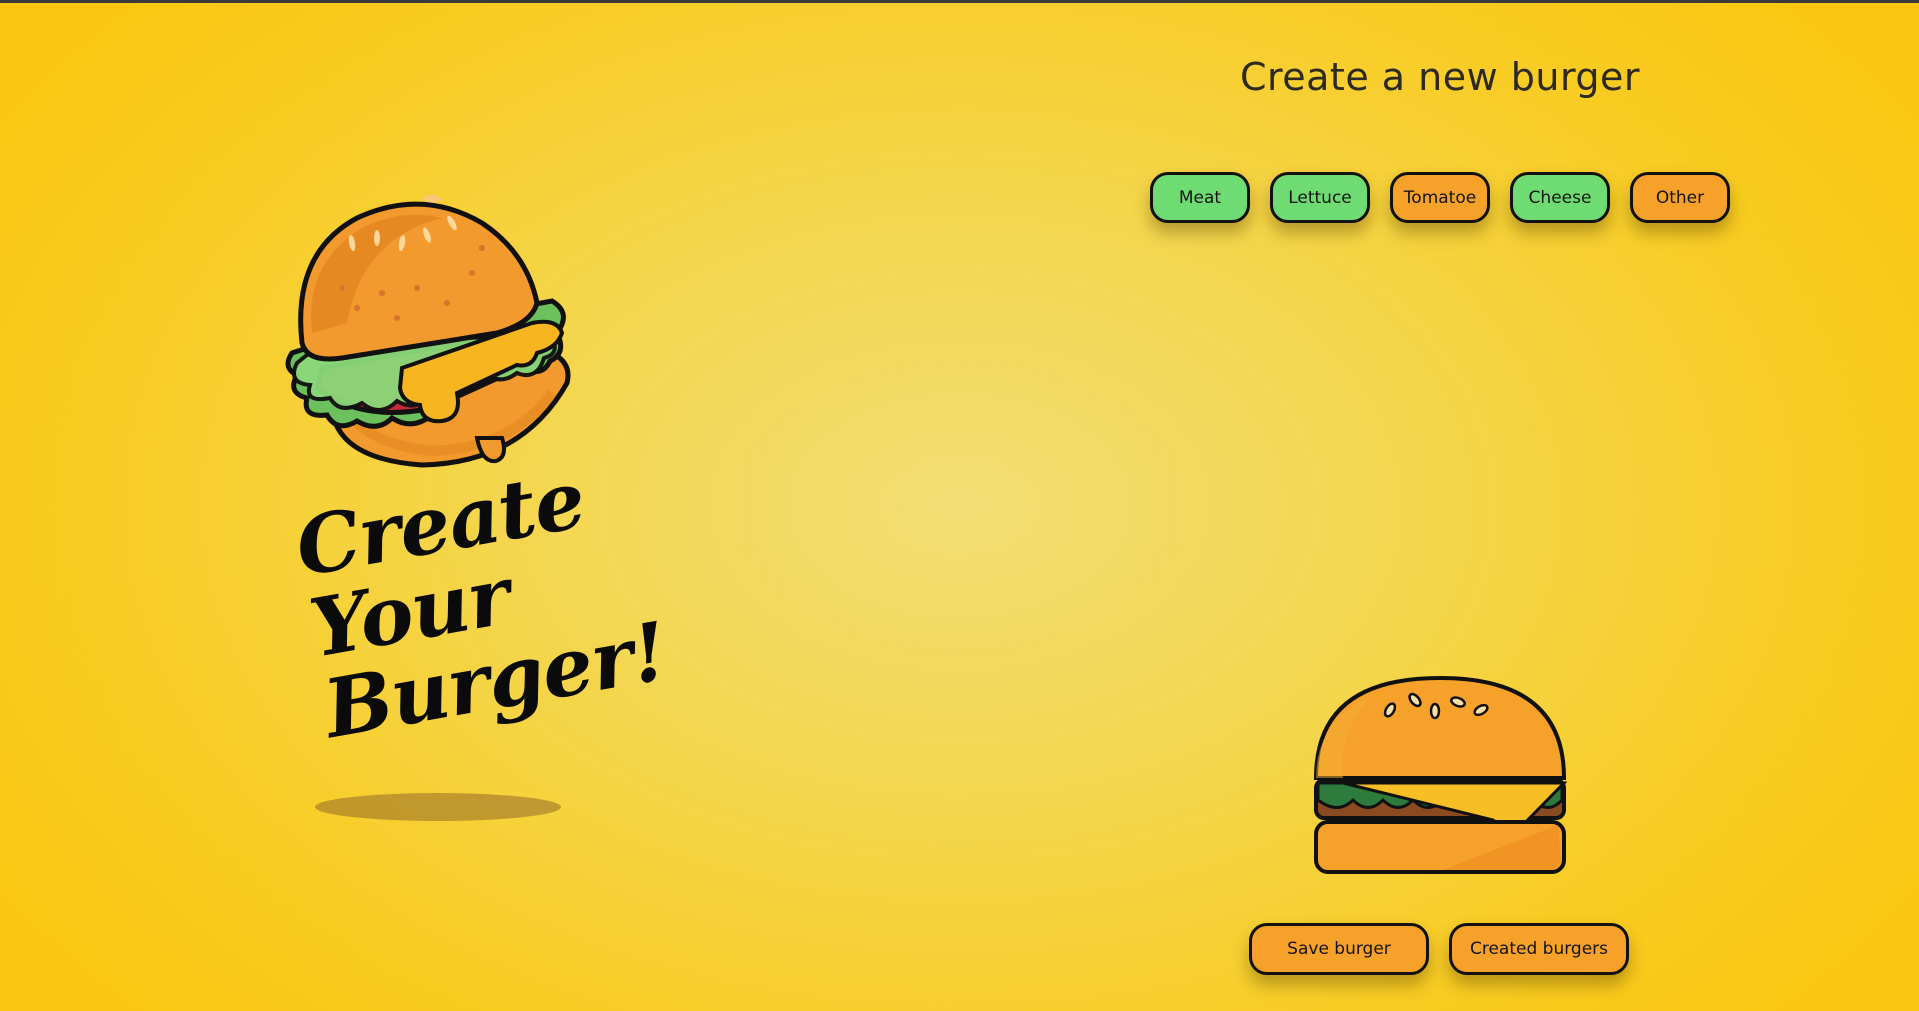 The image size is (1919, 1011). I want to click on burger-illustration-icon, so click(428, 331).